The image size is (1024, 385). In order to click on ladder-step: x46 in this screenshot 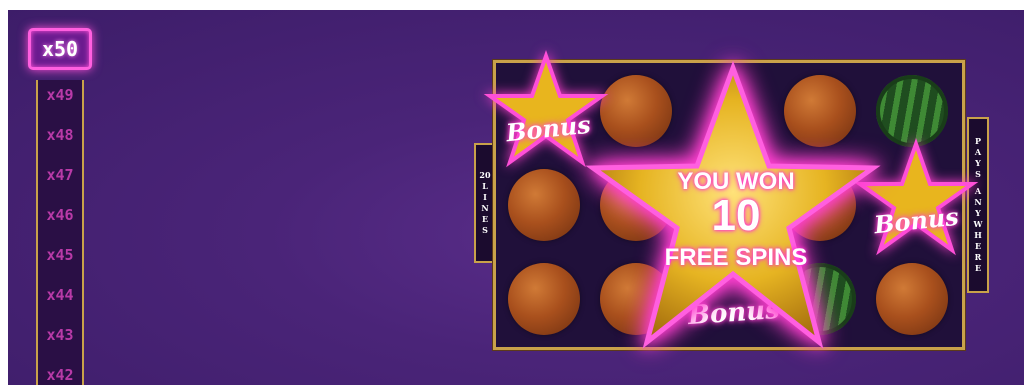, I will do `click(60, 215)`.